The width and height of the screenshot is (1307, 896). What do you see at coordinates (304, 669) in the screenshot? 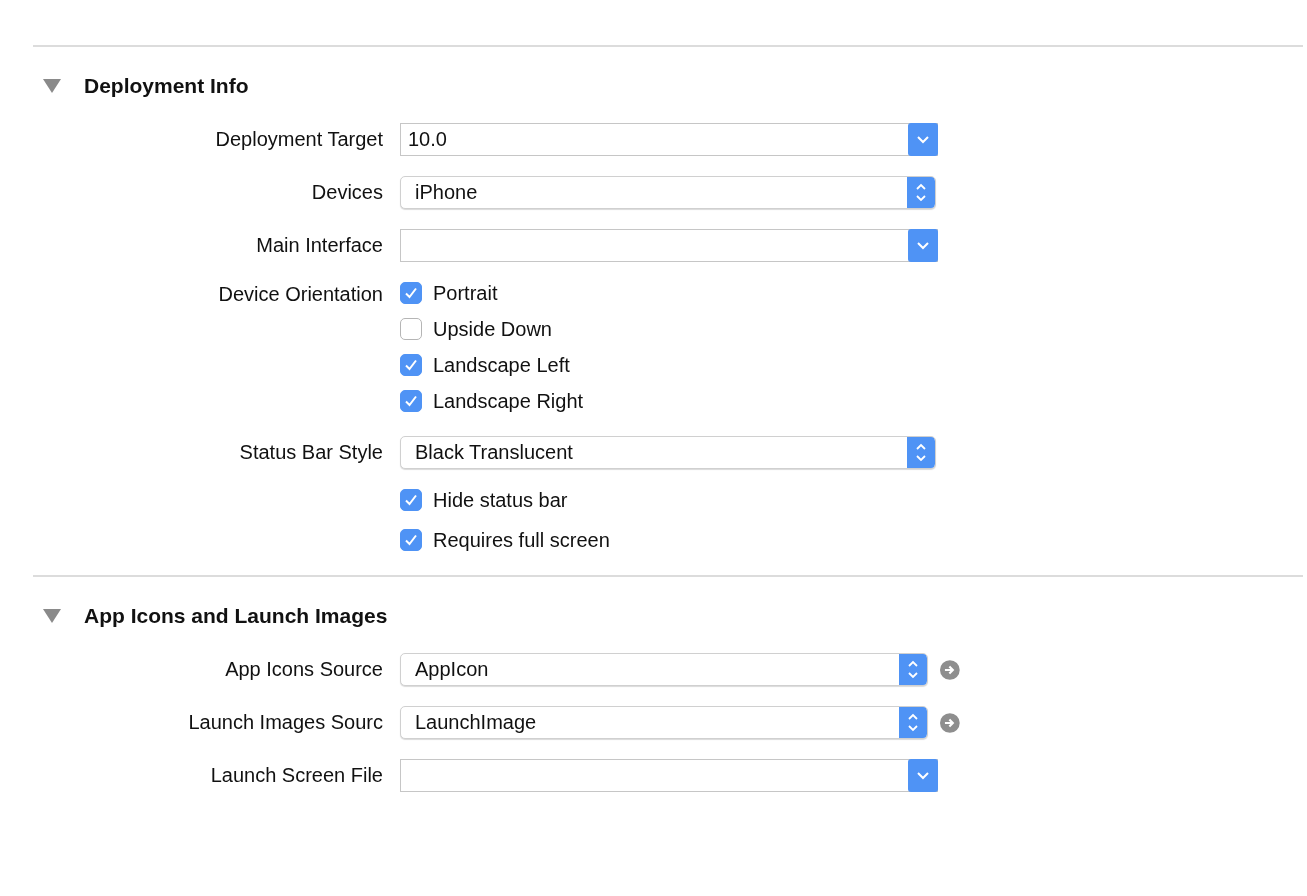
I see `field-label: App Icons Source` at bounding box center [304, 669].